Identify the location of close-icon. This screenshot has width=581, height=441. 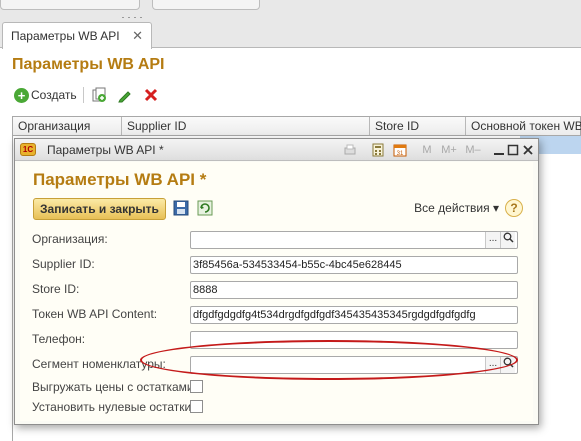
(528, 150).